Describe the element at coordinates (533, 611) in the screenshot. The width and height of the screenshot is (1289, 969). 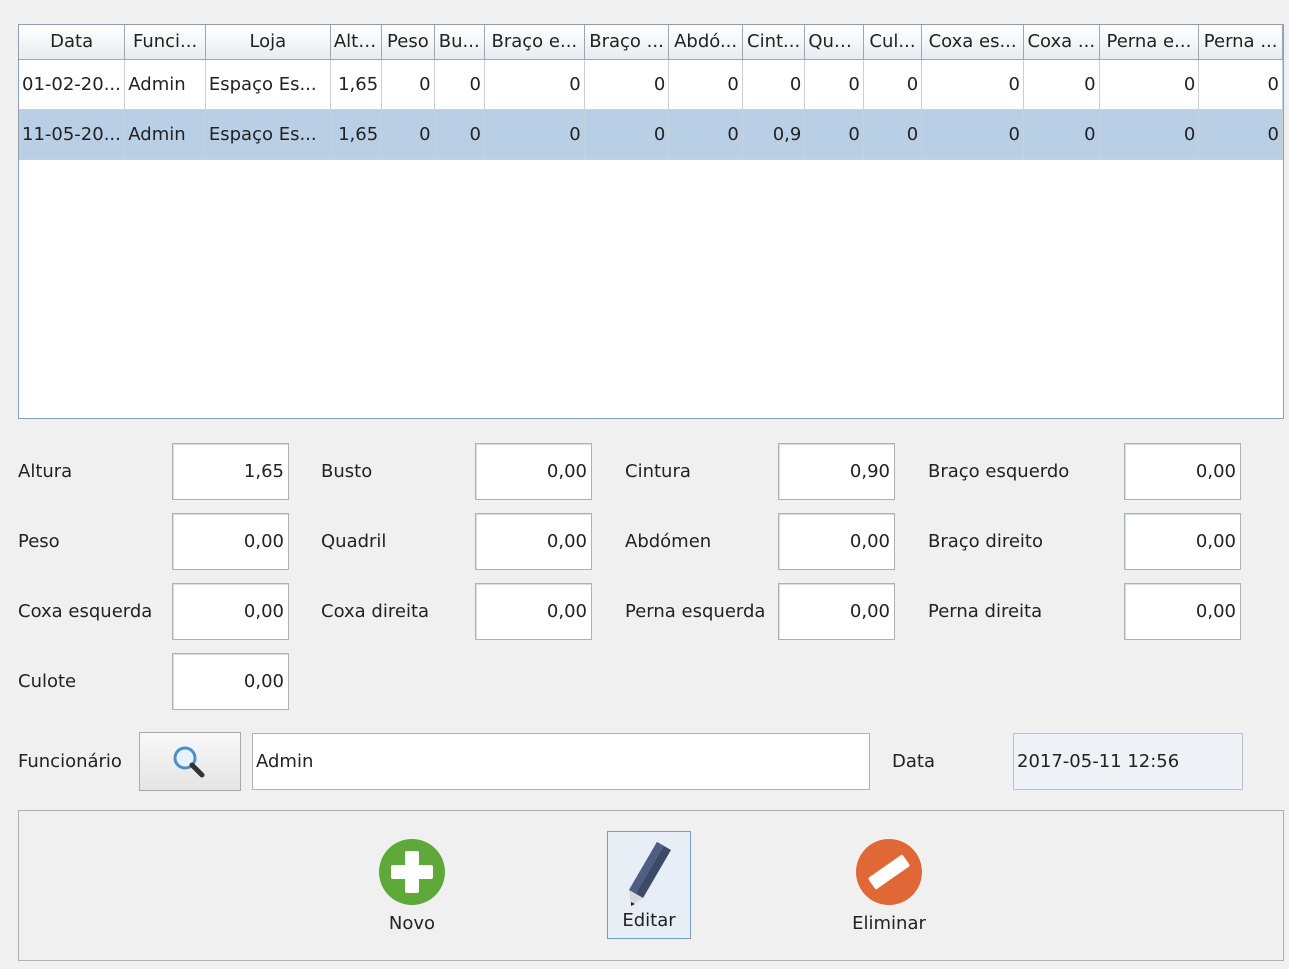
I see `coxa-direita-field: 0,00` at that location.